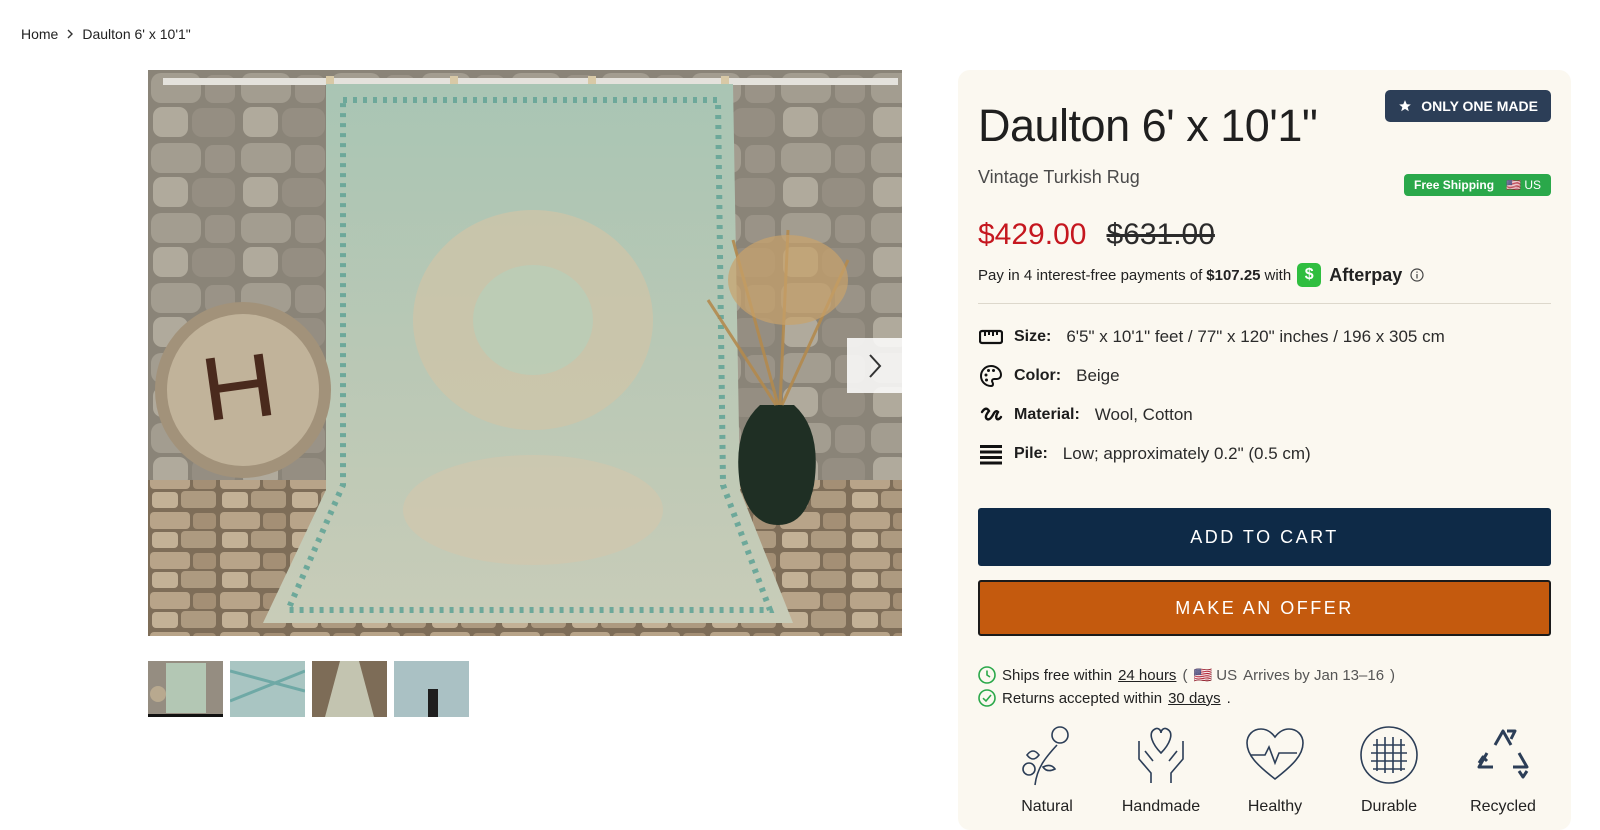 This screenshot has height=830, width=1600. I want to click on heart-pulse-icon, so click(1275, 754).